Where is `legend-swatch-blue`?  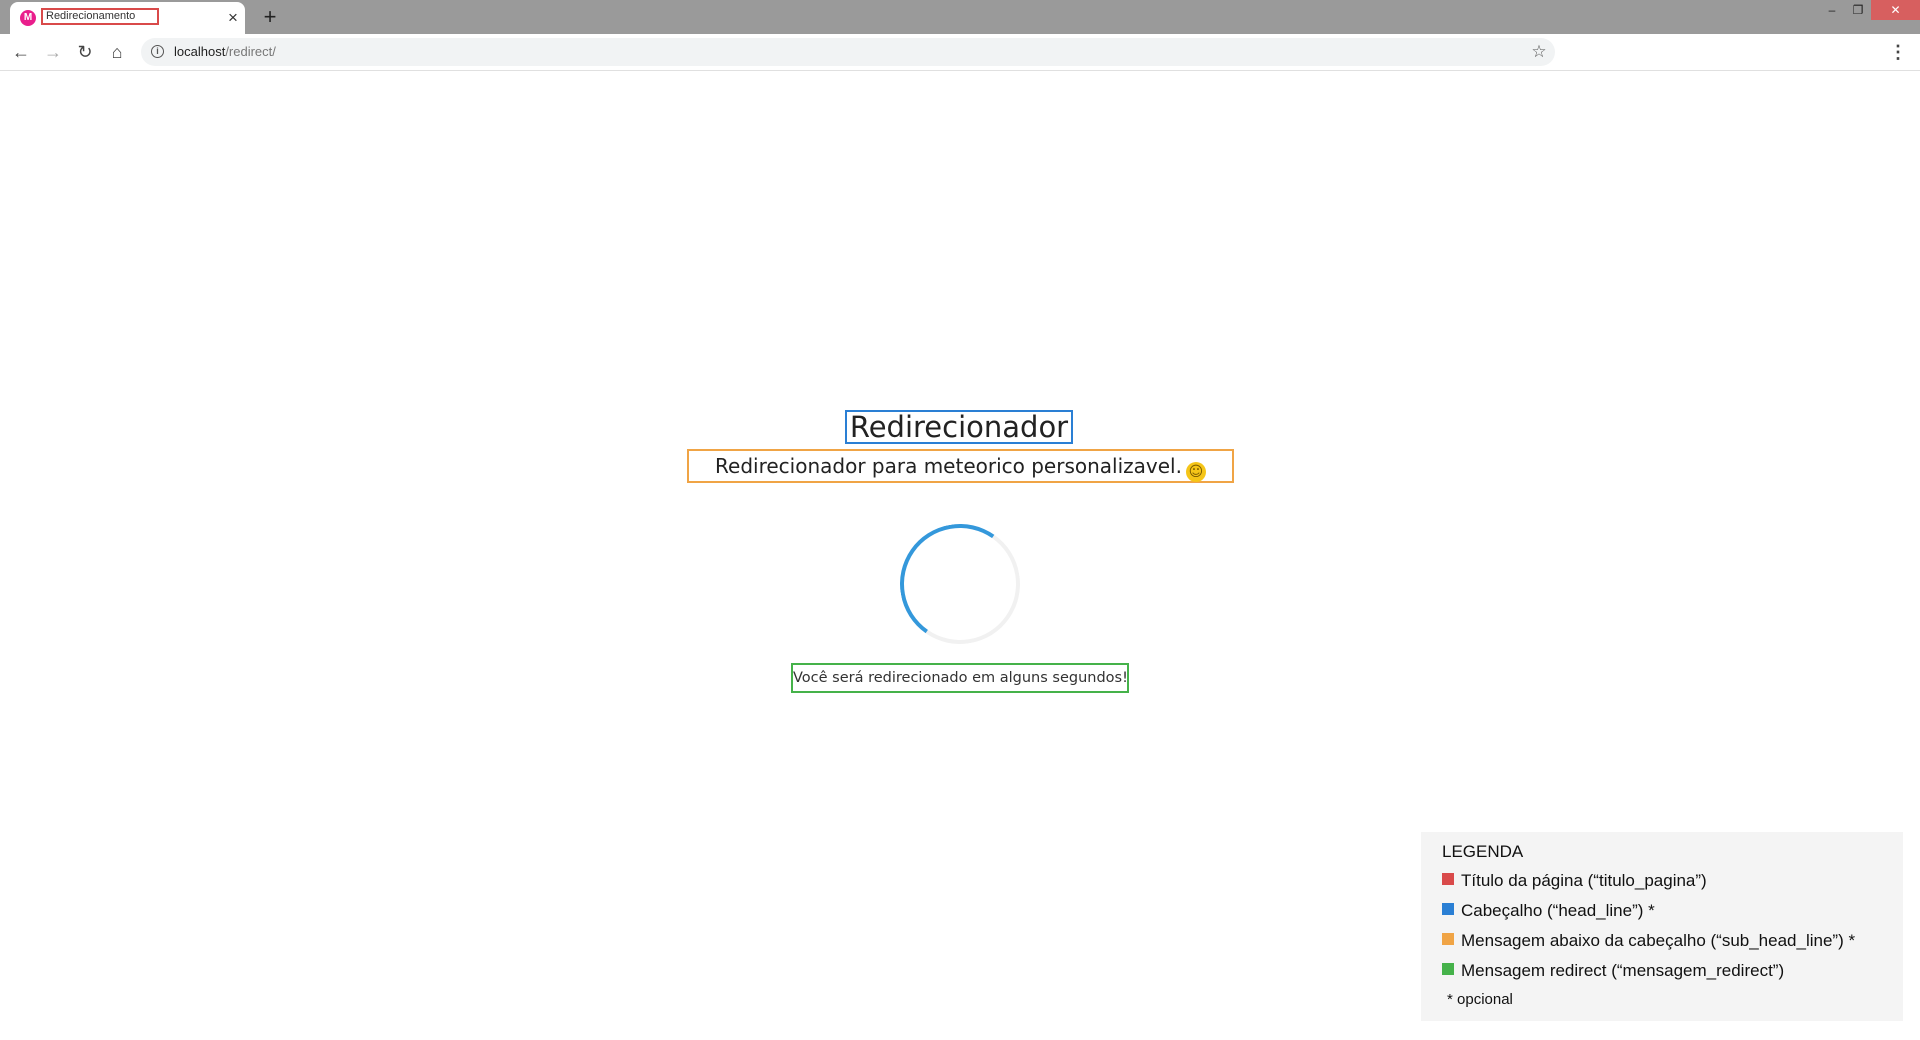
legend-swatch-blue is located at coordinates (1448, 909).